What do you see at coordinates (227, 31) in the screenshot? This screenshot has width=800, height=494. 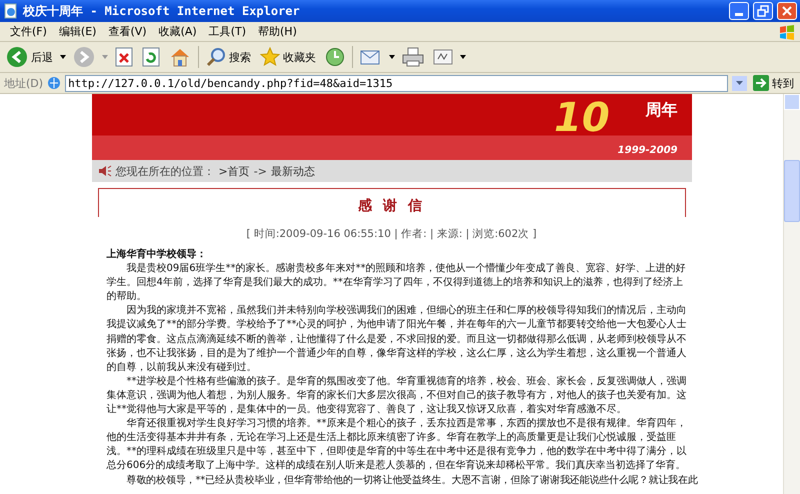 I see `menu-item: 工具(T)` at bounding box center [227, 31].